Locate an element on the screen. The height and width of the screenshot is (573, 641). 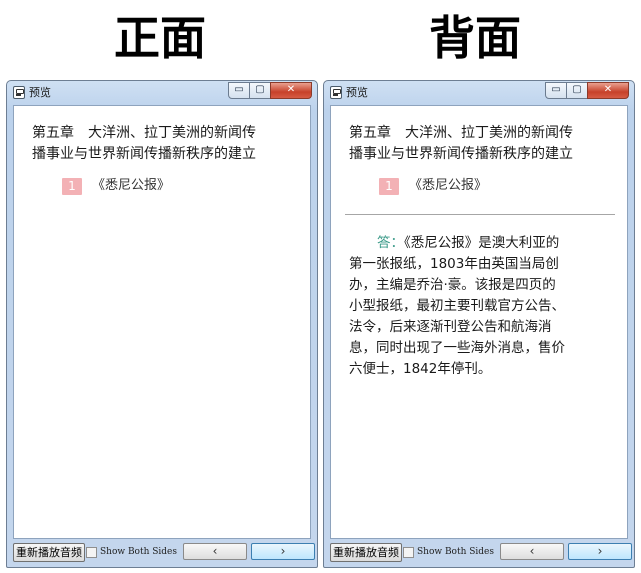
answer-line: 答：《悉尼公报》是澳大利亚的 is located at coordinates (485, 243).